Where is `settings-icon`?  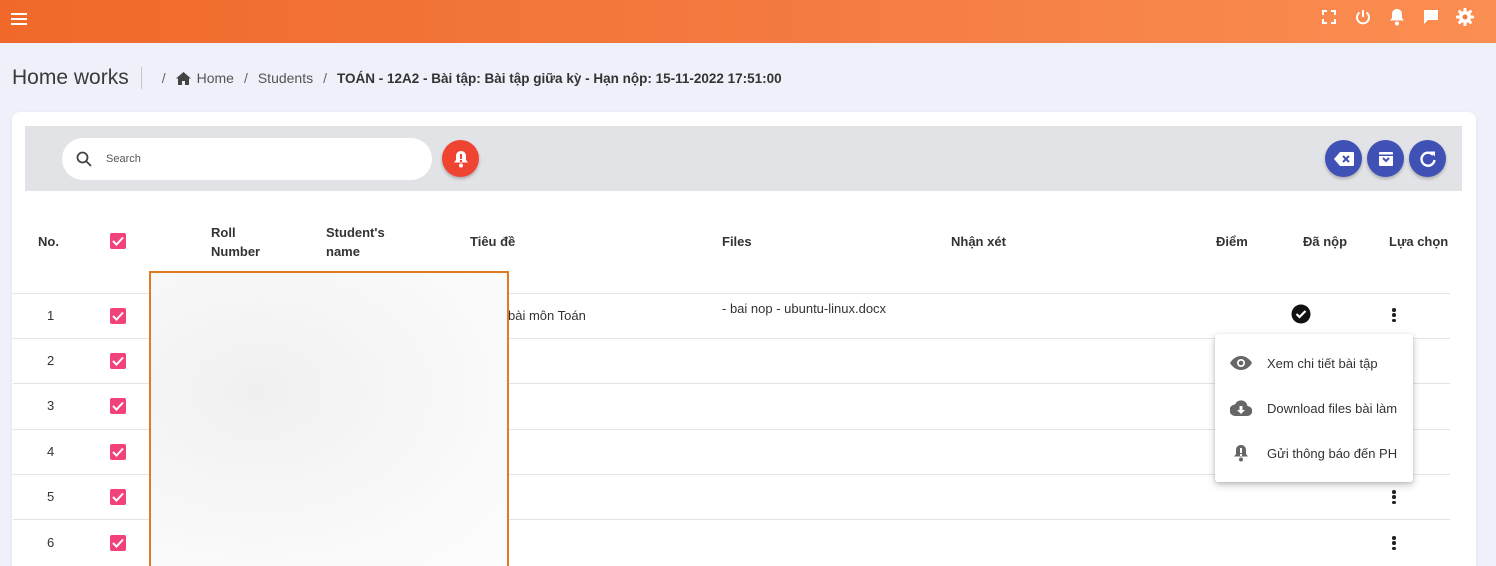
settings-icon is located at coordinates (1465, 17).